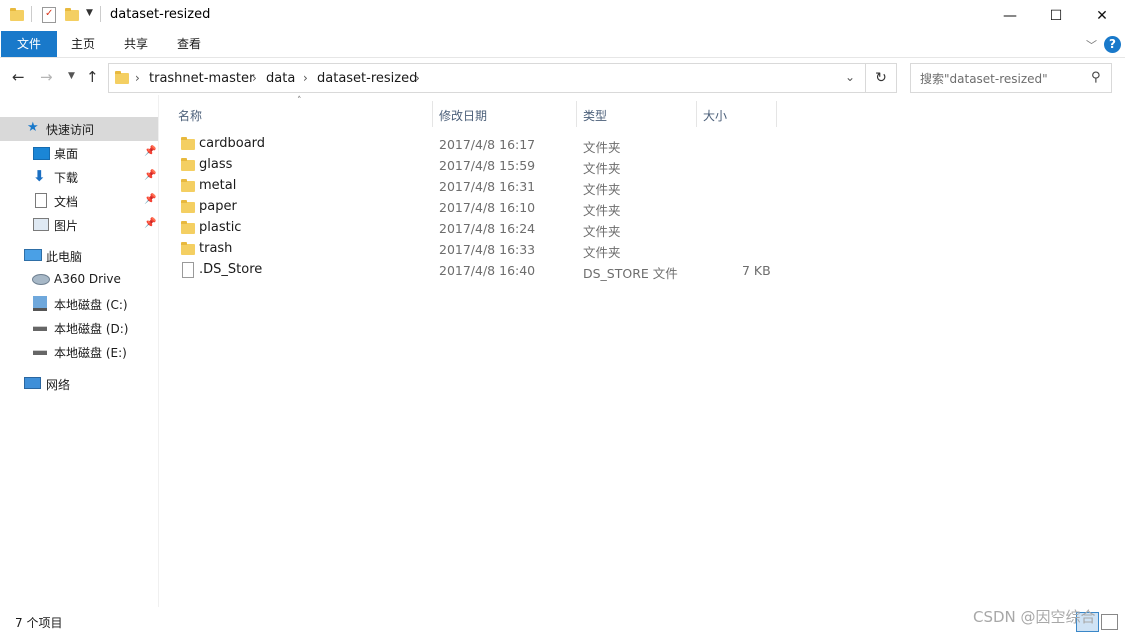  What do you see at coordinates (487, 144) in the screenshot?
I see `file-date: 2017/4/8 16:17` at bounding box center [487, 144].